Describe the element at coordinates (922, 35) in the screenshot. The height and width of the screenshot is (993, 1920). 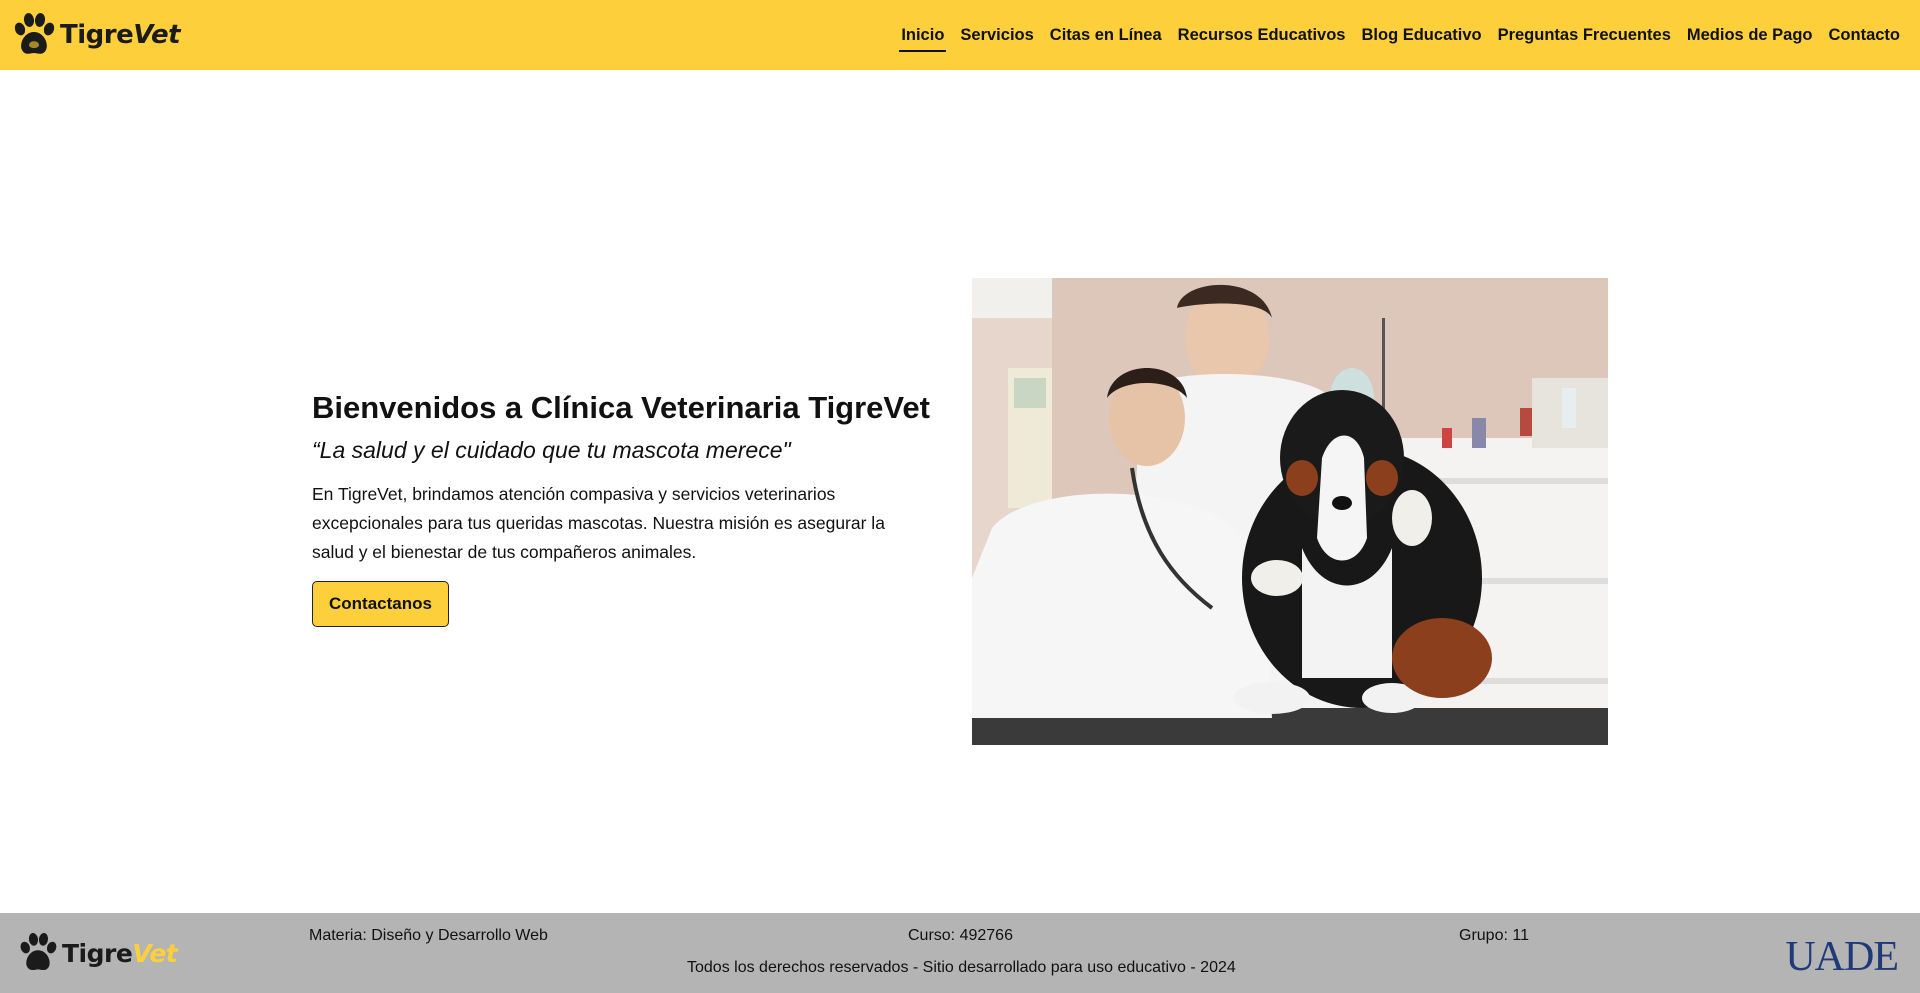
I see `nav-item-inicio: Inicio` at that location.